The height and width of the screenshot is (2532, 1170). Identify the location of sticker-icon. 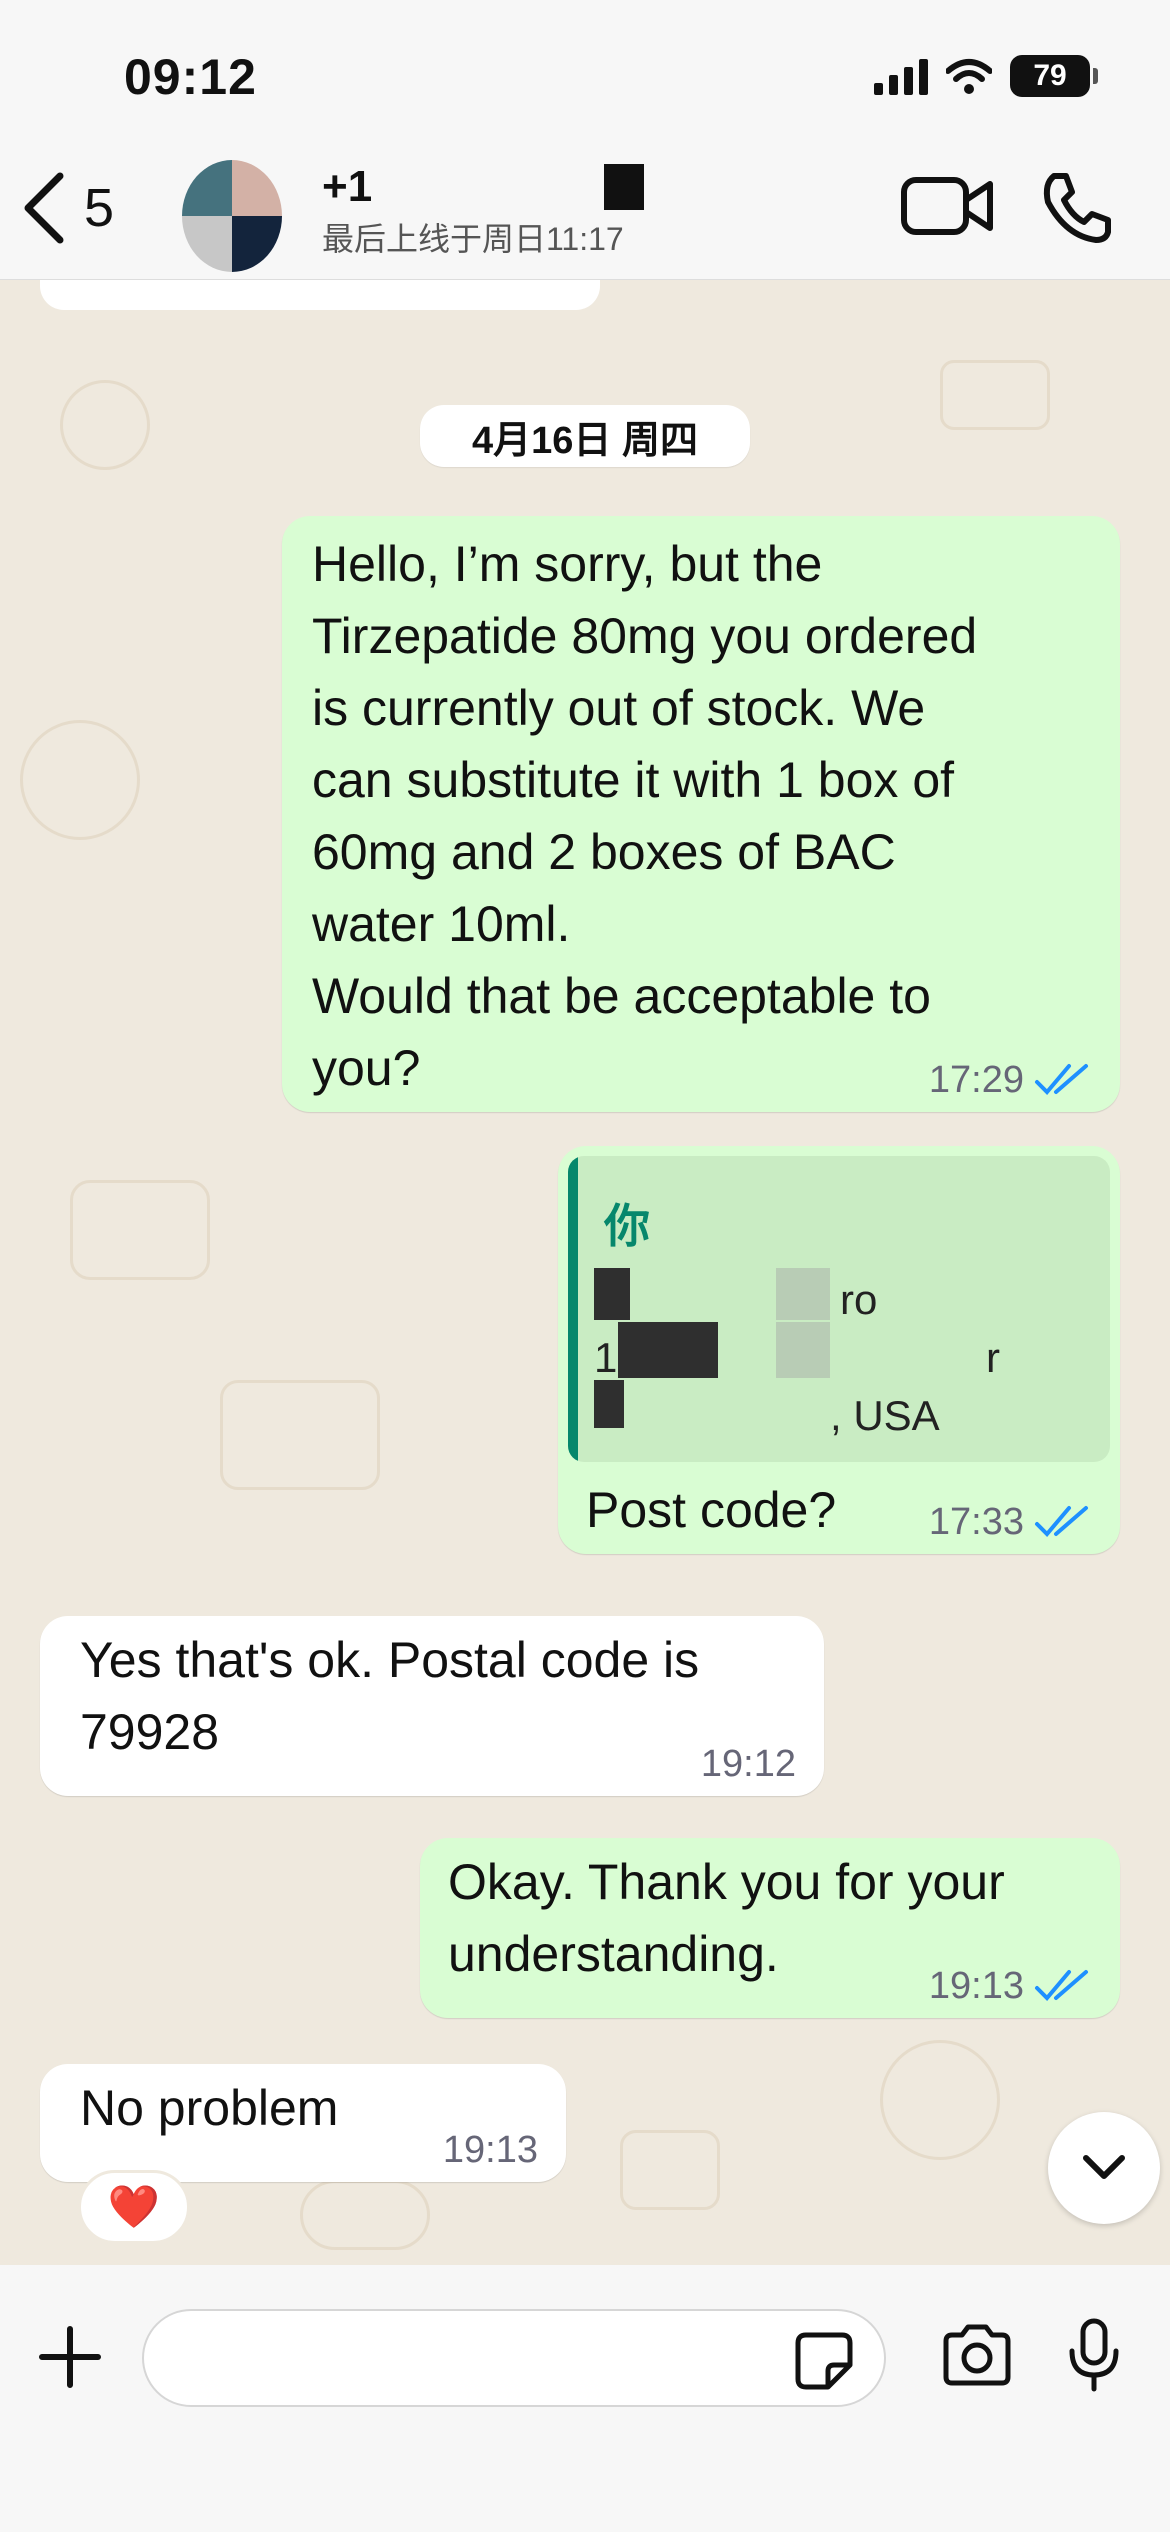
(824, 2361).